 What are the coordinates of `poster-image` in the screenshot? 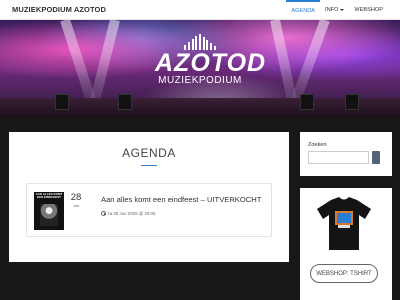 It's located at (49, 215).